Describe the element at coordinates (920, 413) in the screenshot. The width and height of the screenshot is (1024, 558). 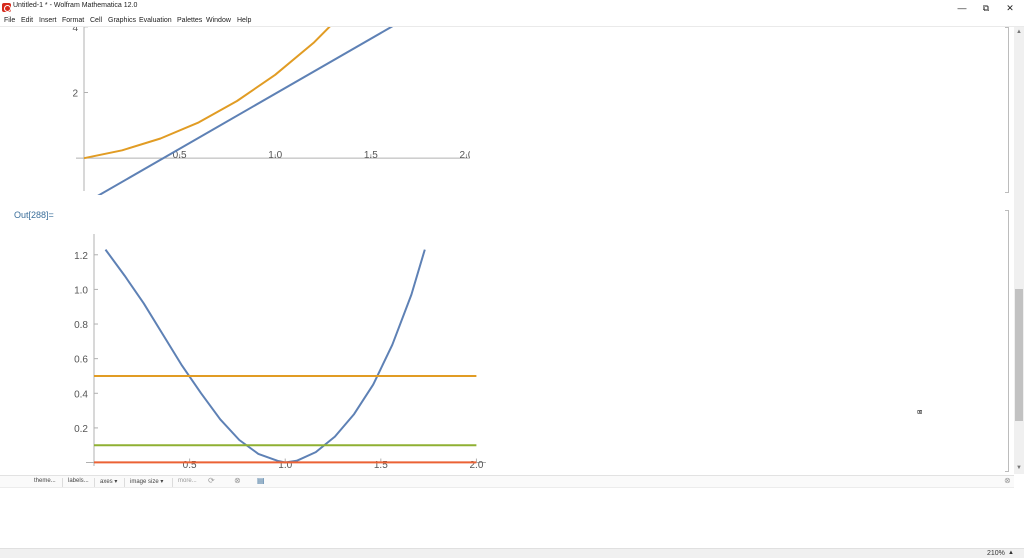
I see `text-cursor-icon: ⌧` at that location.